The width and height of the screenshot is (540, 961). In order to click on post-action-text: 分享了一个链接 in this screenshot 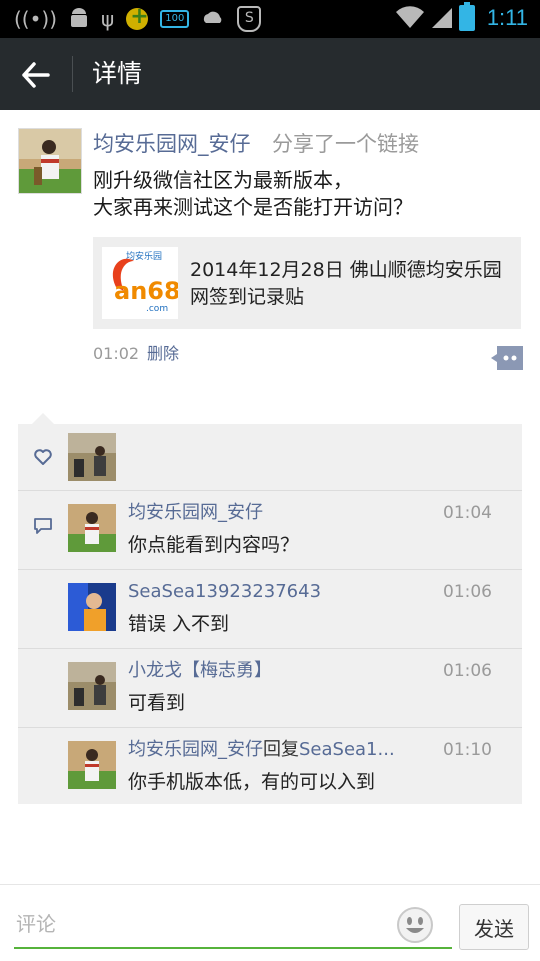, I will do `click(345, 144)`.